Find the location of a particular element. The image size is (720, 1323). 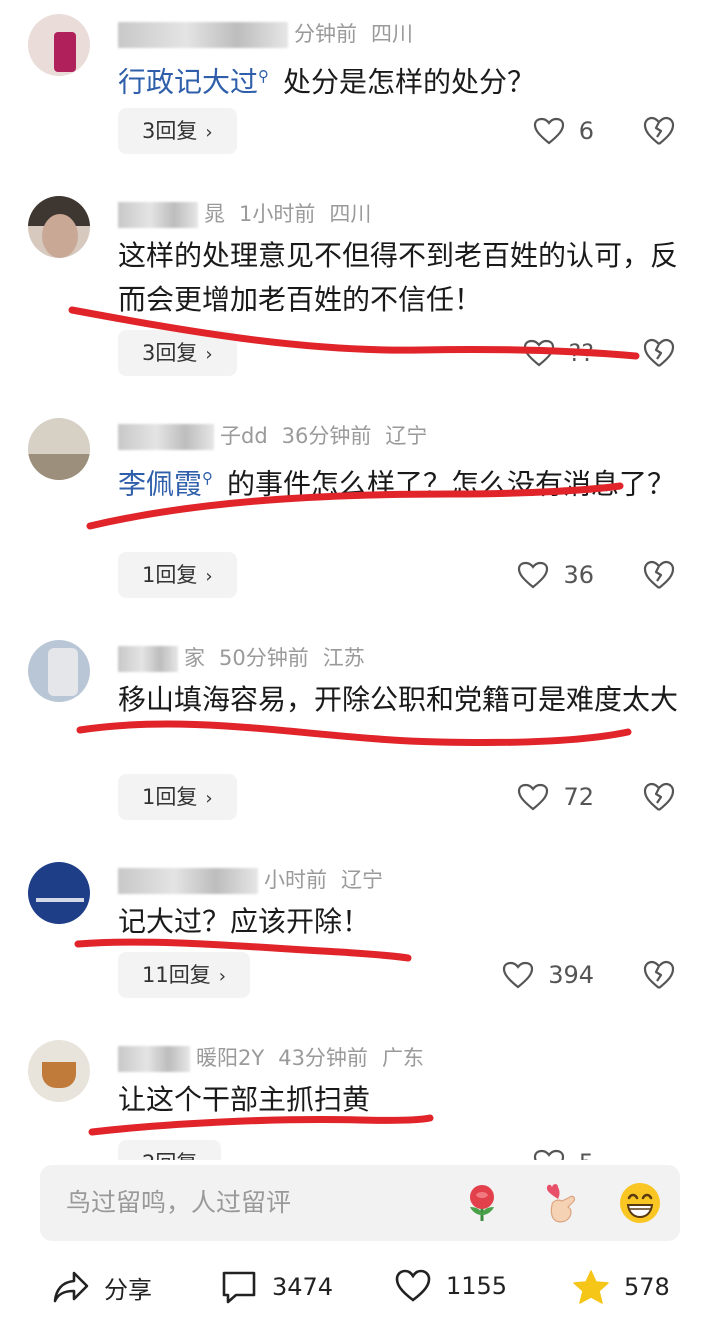

like-button: 5 is located at coordinates (563, 1150).